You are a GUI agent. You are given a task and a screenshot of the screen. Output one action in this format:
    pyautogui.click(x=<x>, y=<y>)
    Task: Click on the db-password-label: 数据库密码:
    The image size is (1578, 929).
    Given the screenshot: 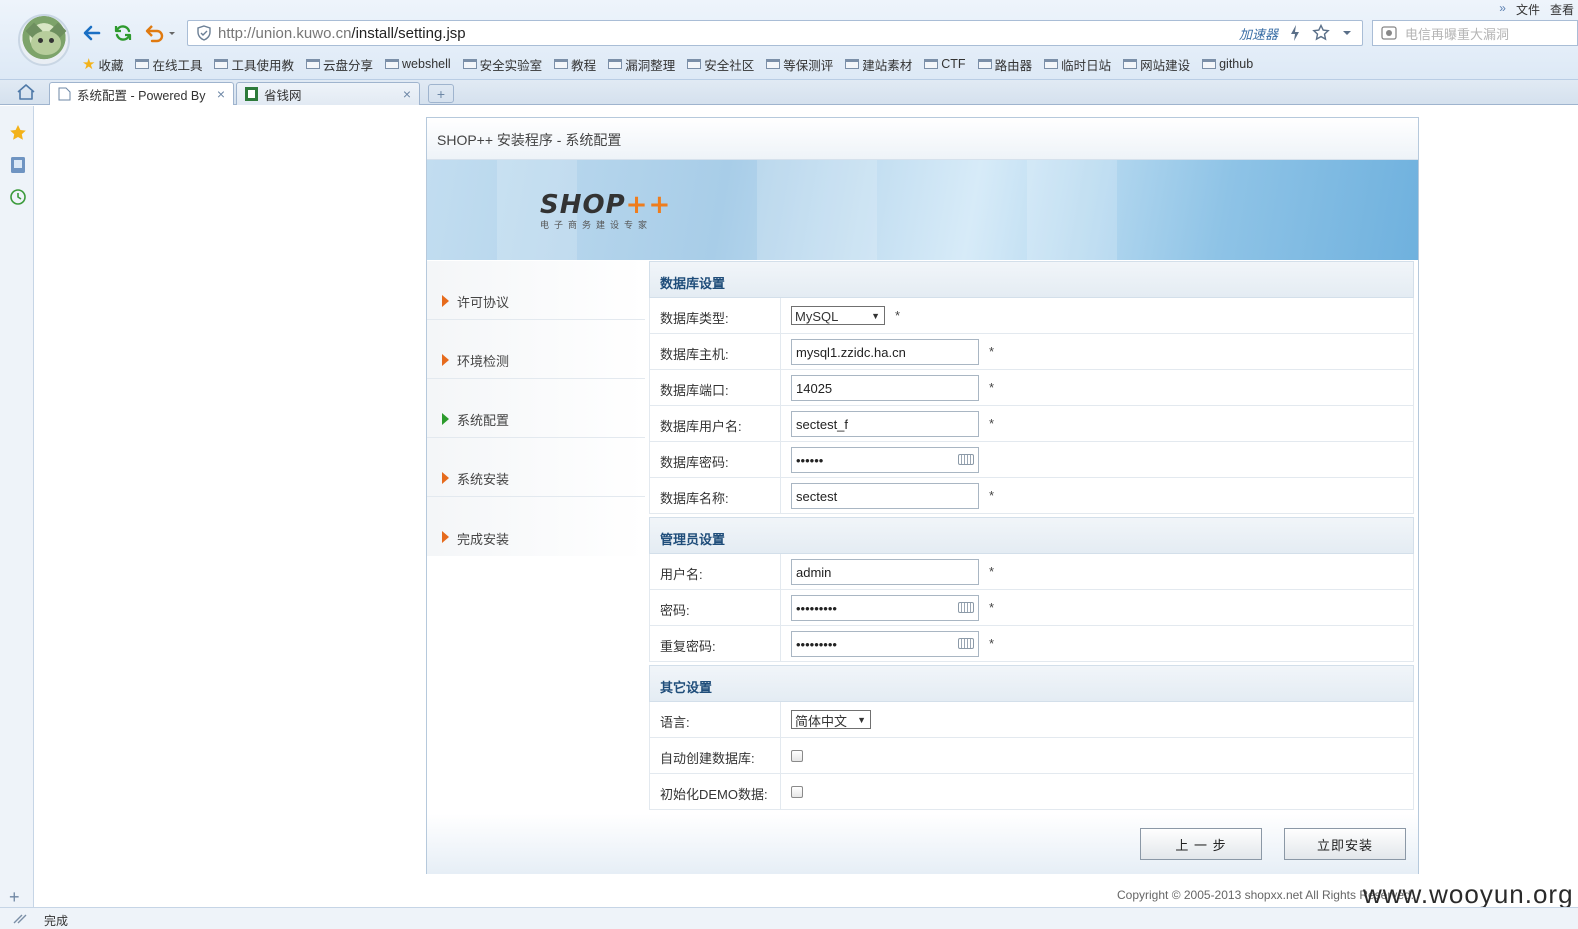 What is the action you would take?
    pyautogui.click(x=715, y=459)
    